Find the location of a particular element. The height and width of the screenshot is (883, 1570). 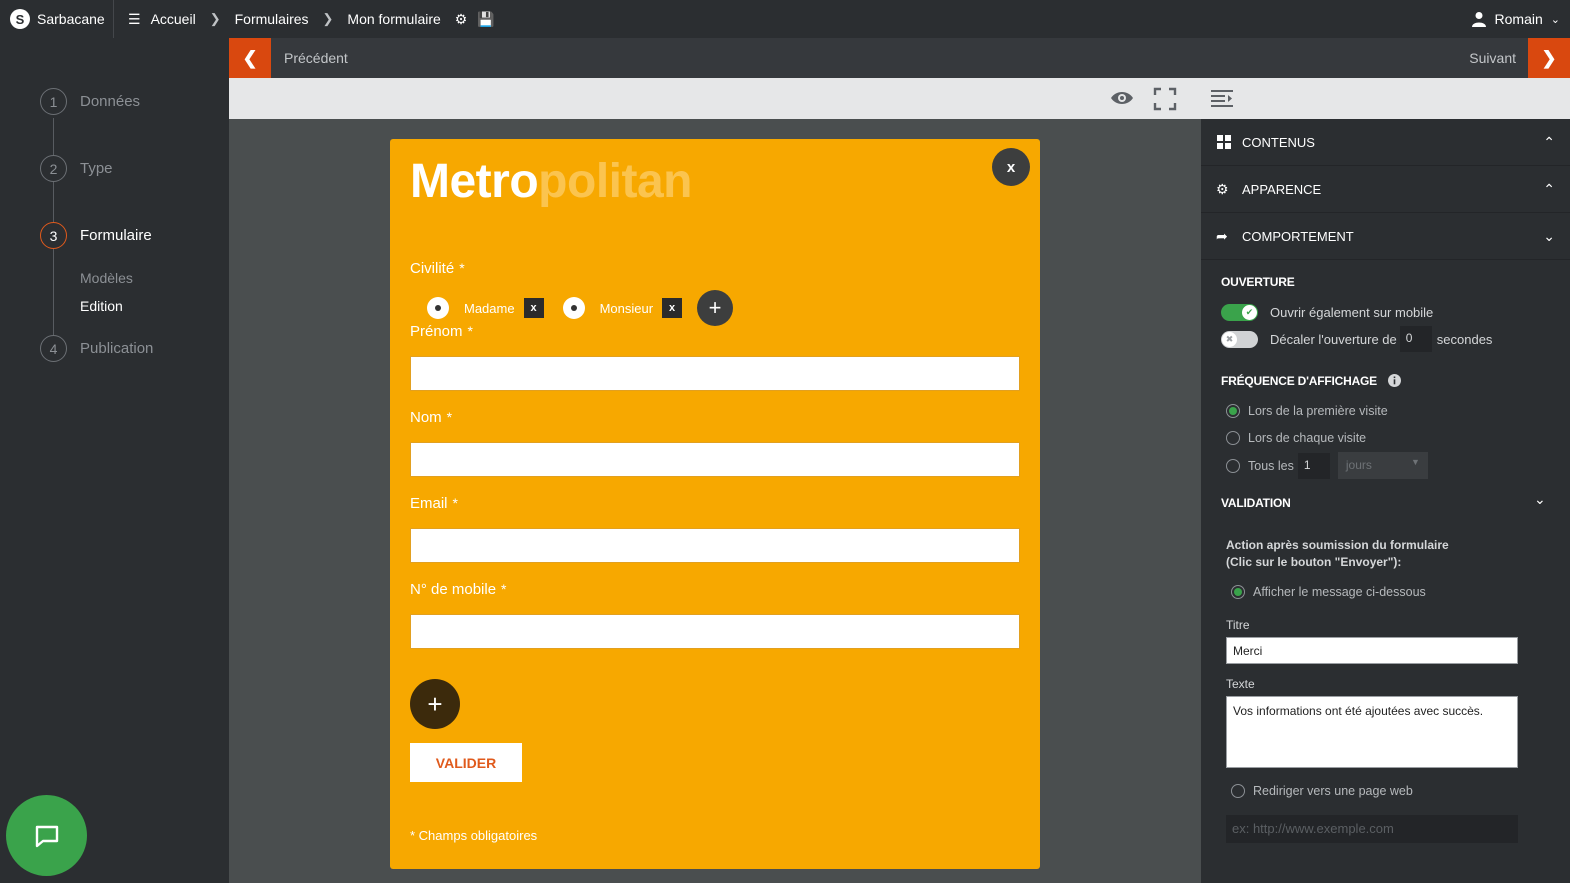

step-donnees: 1 Données is located at coordinates (90, 101).